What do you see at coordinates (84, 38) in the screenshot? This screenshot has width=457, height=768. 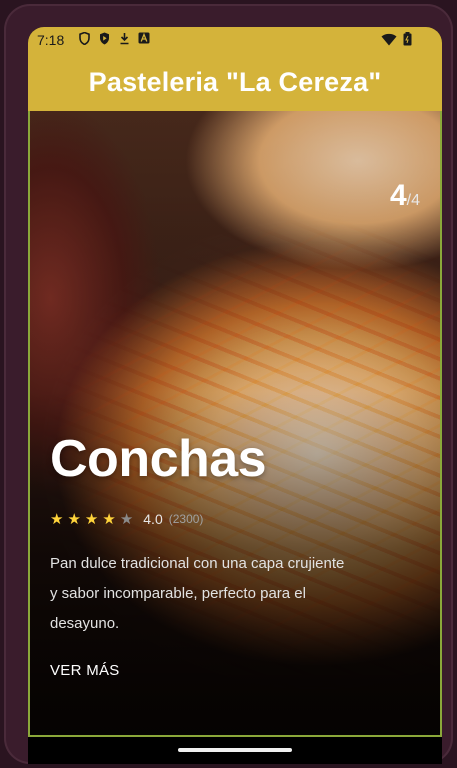 I see `shield-icon` at bounding box center [84, 38].